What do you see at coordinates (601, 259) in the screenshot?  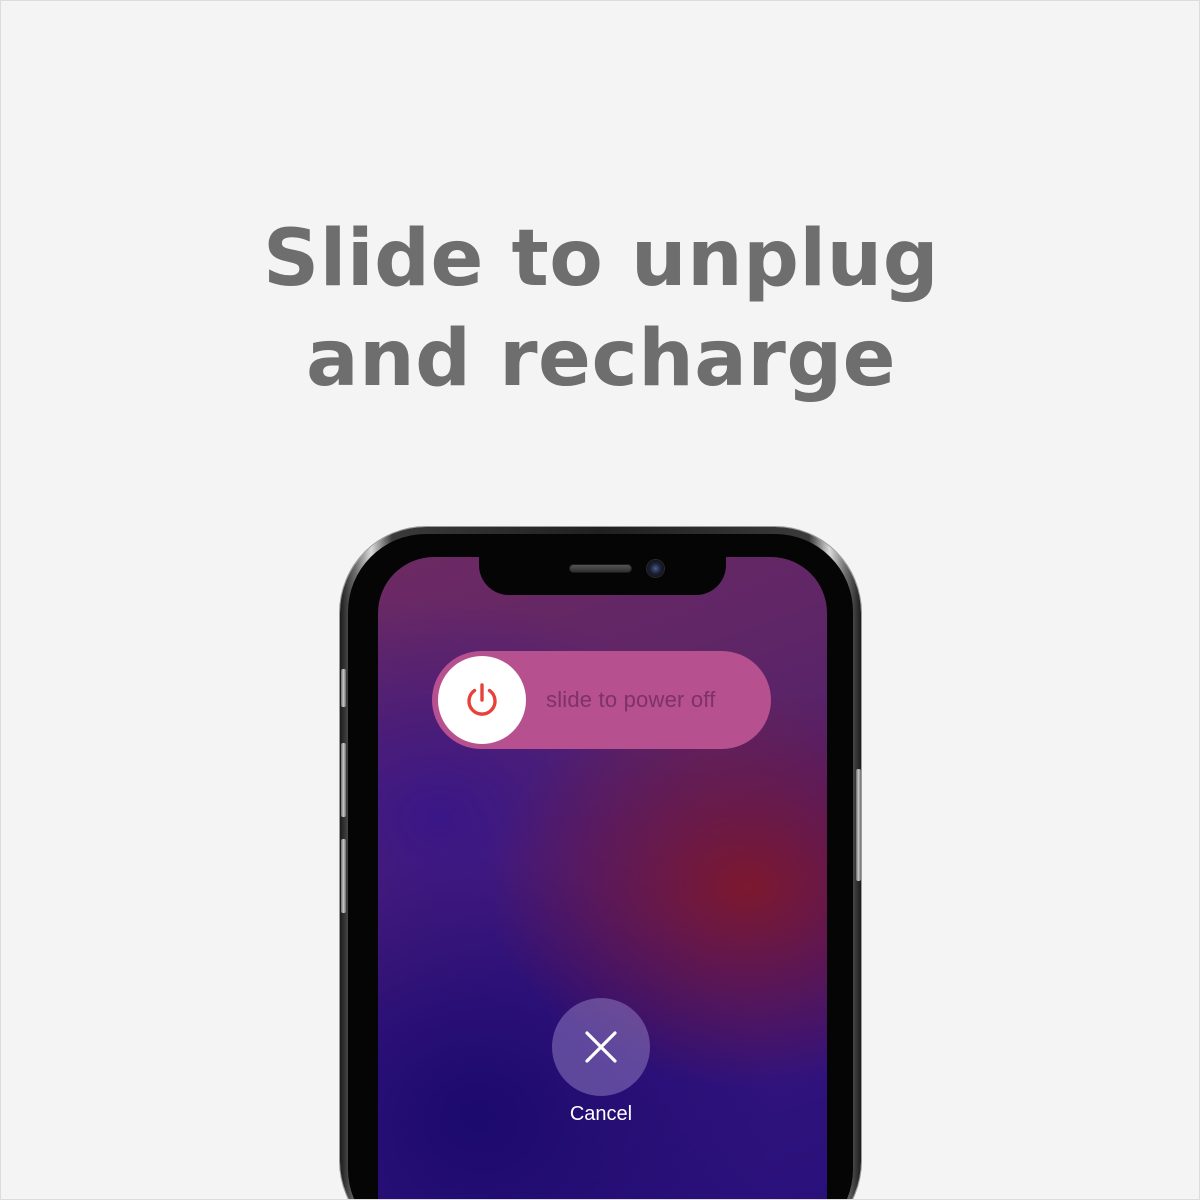 I see `headline-line-1: Slide to unplug` at bounding box center [601, 259].